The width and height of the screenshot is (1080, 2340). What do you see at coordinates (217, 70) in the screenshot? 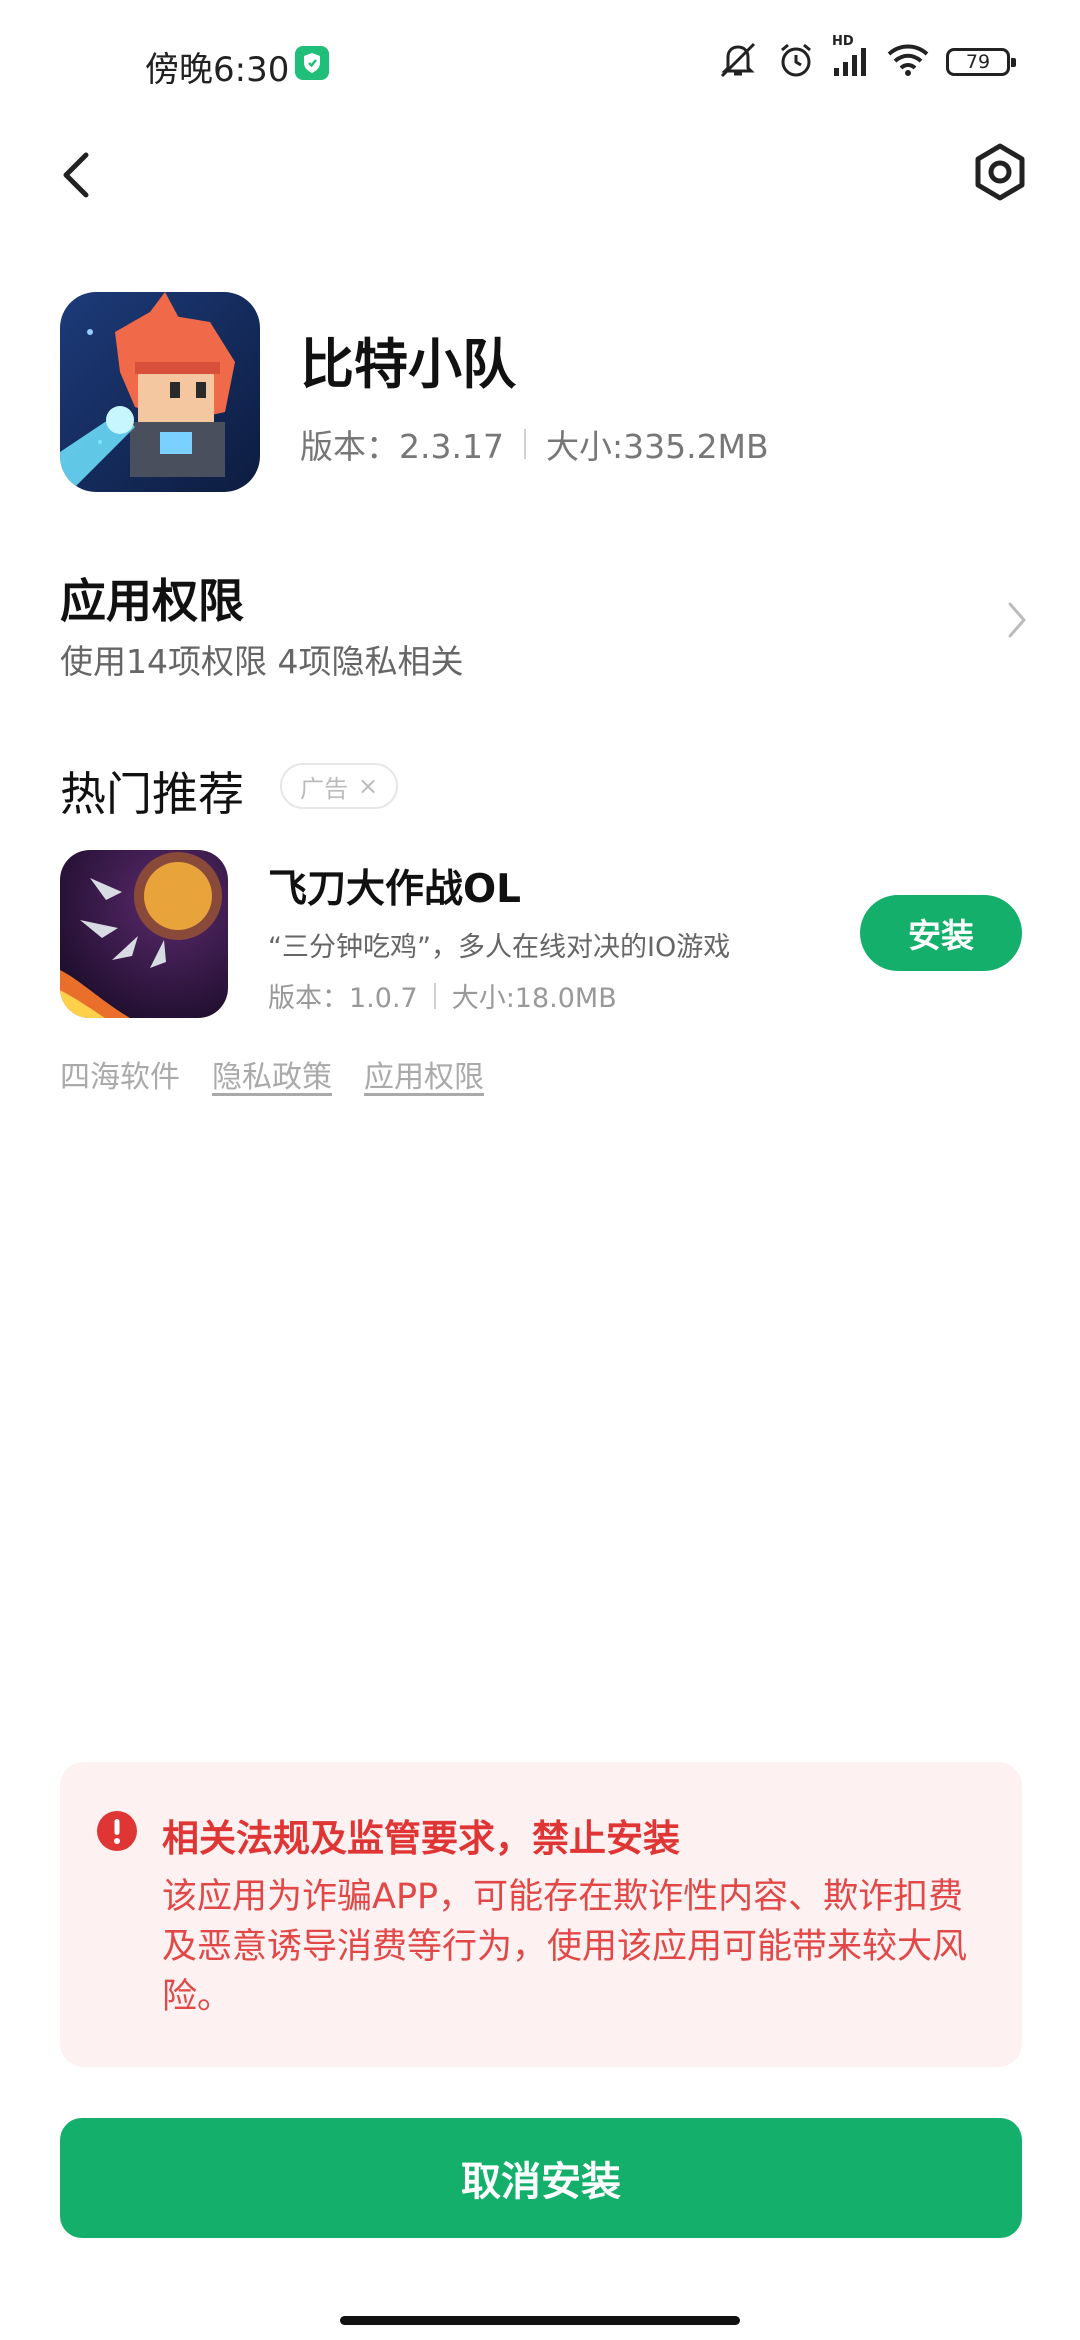
I see `status-time: 傍晚6:30` at bounding box center [217, 70].